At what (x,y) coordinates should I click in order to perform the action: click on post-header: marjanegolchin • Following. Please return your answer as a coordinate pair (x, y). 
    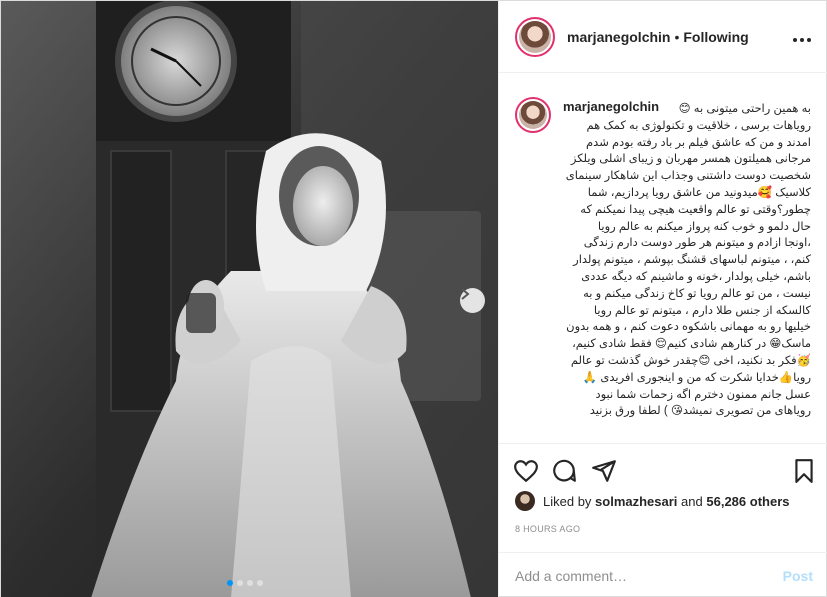
    Looking at the image, I should click on (663, 37).